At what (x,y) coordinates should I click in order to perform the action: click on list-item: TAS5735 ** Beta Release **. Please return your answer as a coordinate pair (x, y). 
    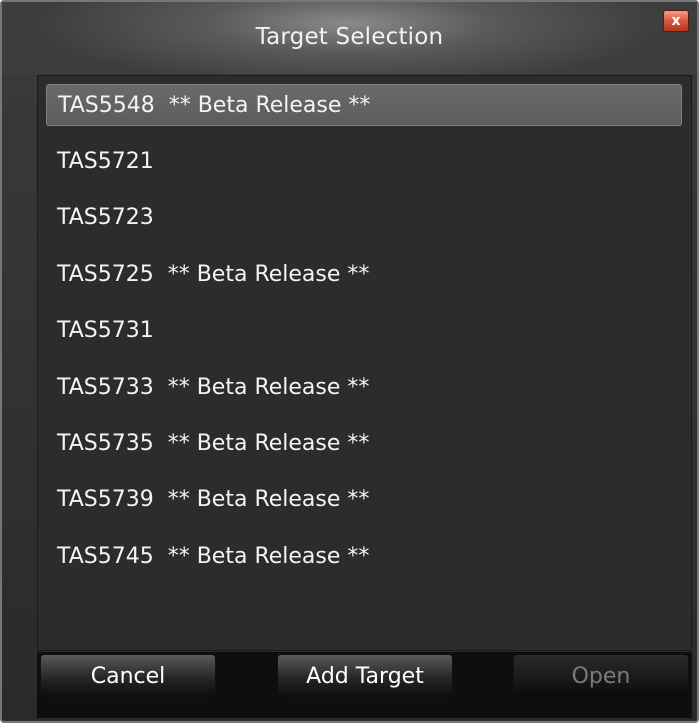
    Looking at the image, I should click on (364, 443).